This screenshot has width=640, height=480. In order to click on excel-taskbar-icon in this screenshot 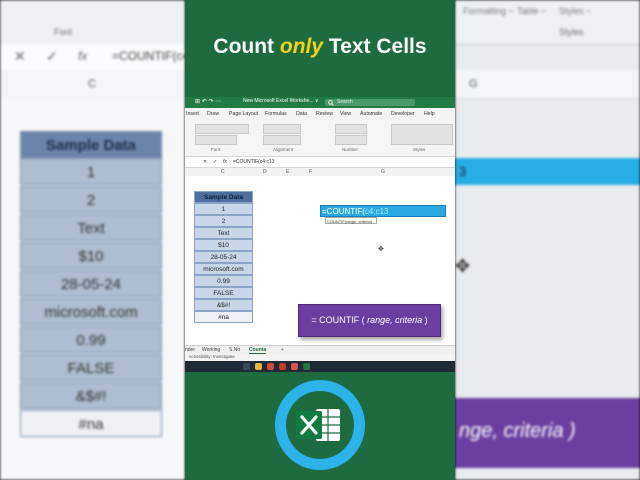, I will do `click(306, 366)`.